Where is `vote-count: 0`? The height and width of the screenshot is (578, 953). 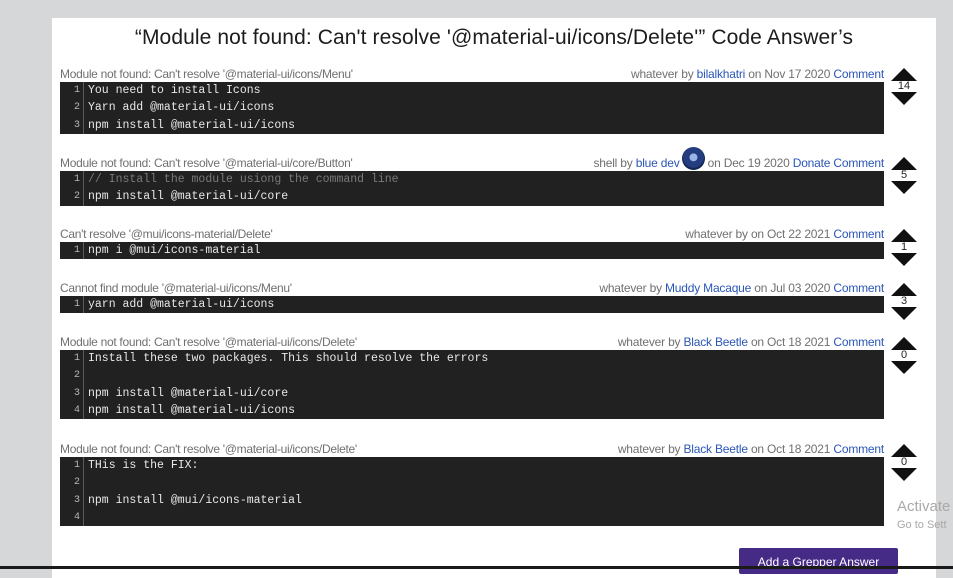
vote-count: 0 is located at coordinates (904, 462).